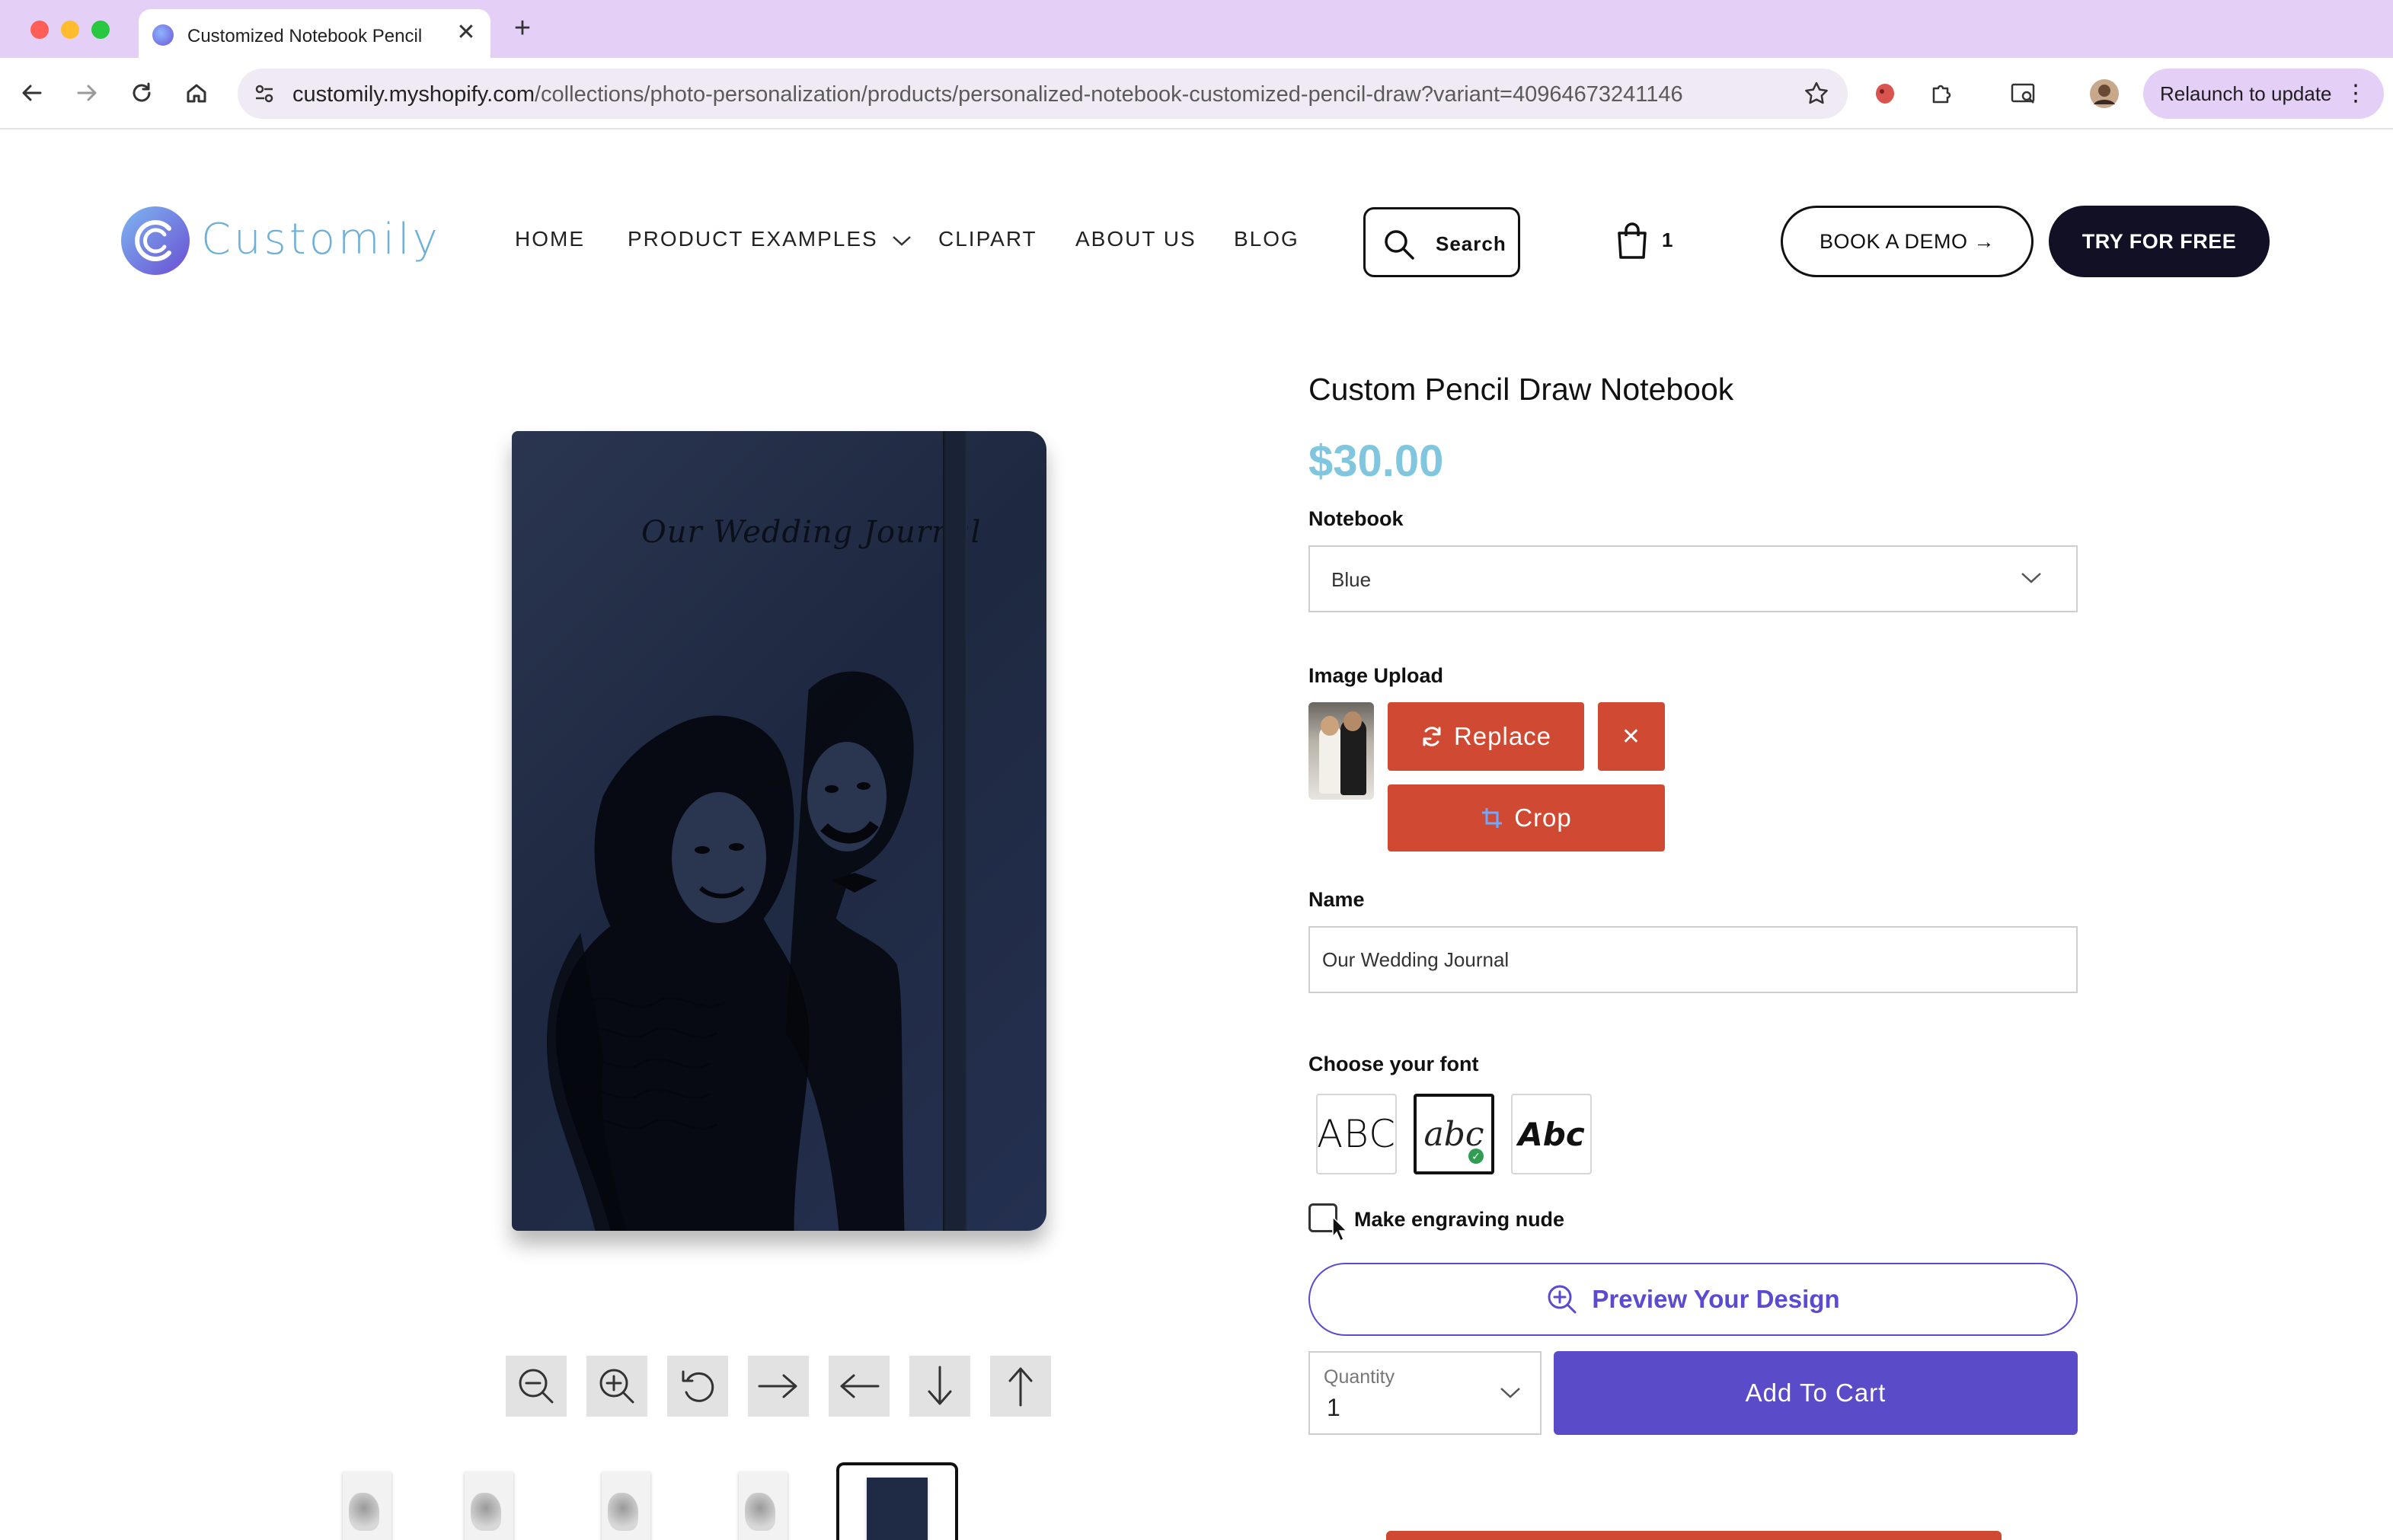 The image size is (2393, 1540). I want to click on tab-search-icon, so click(2024, 94).